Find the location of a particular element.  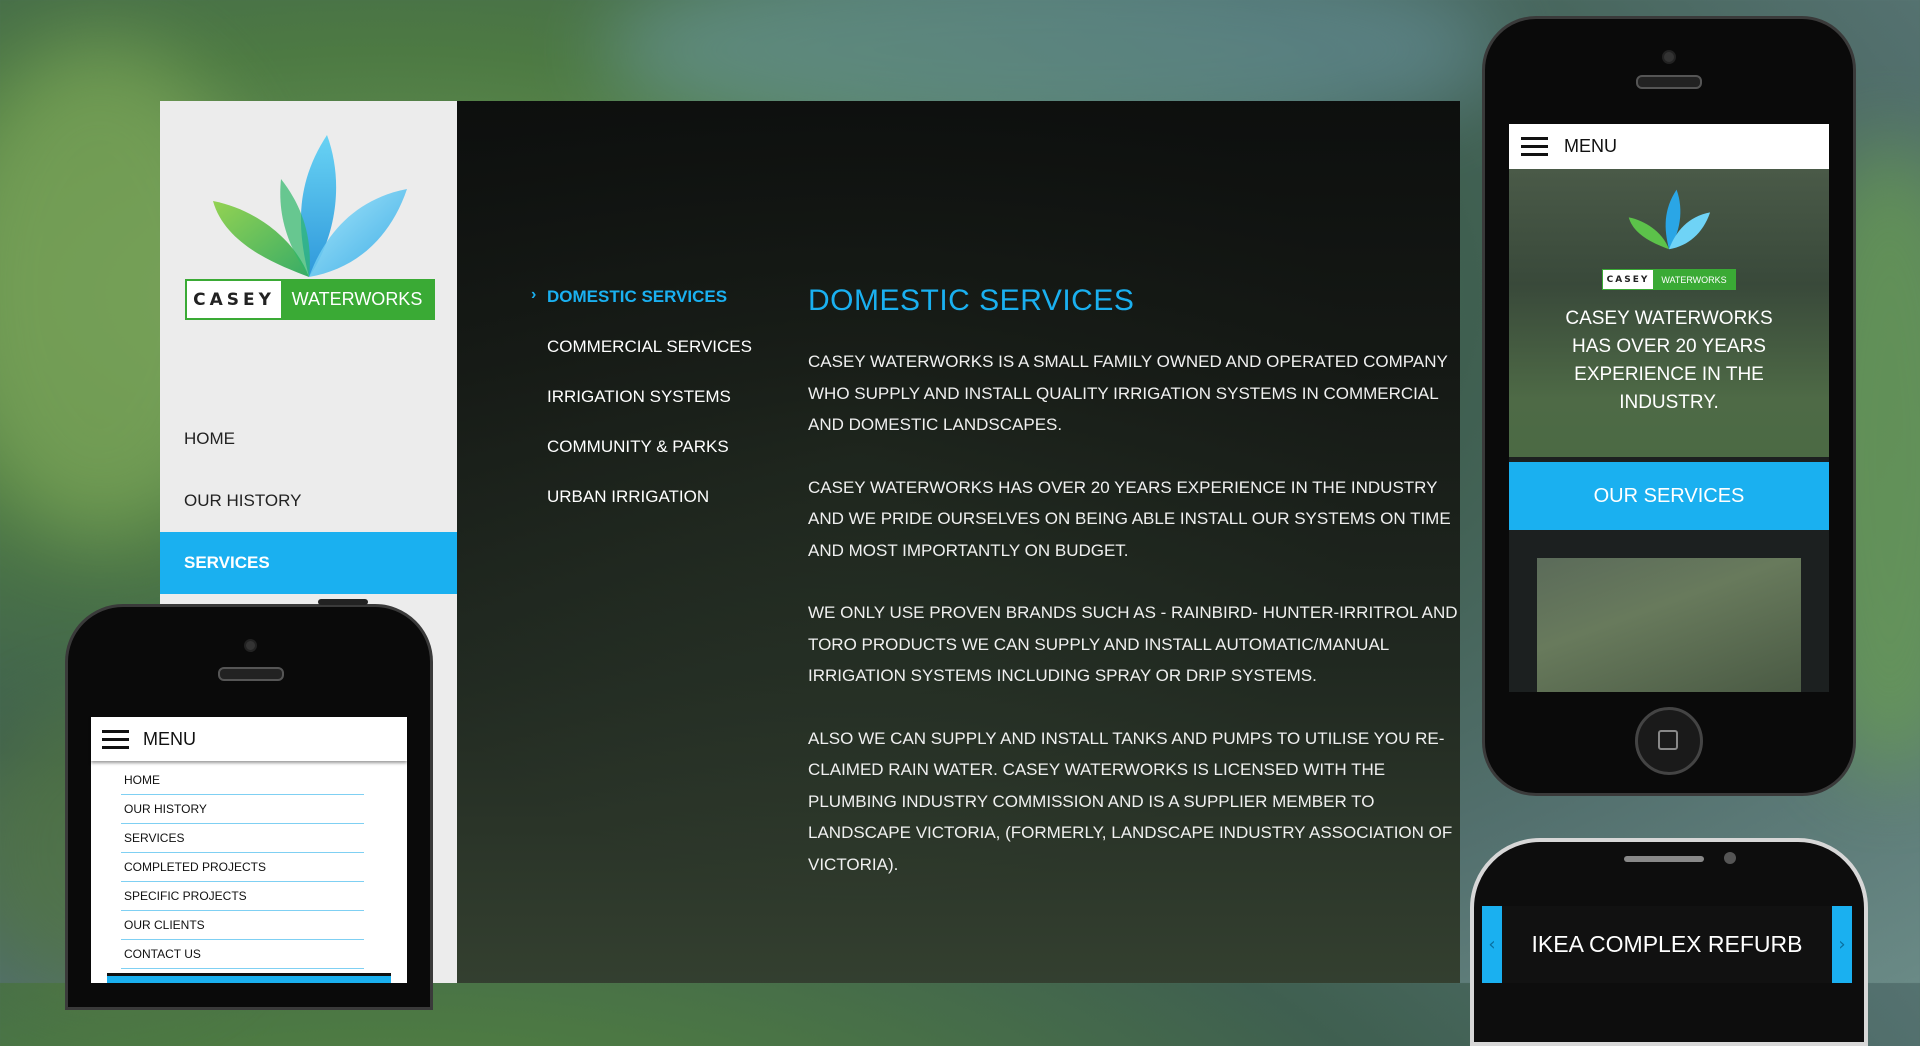

carousel-slide-title: IKEA COMPLEX REFURB is located at coordinates (1667, 944).